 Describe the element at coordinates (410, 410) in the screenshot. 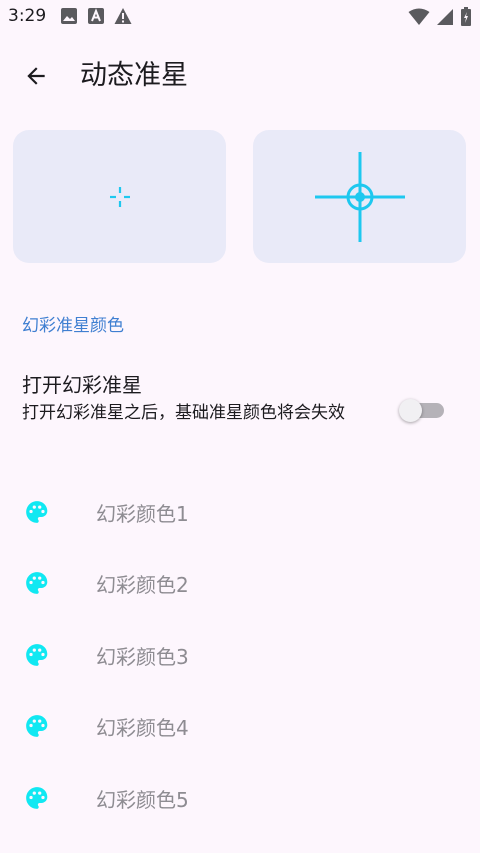

I see `switch-thumb` at that location.